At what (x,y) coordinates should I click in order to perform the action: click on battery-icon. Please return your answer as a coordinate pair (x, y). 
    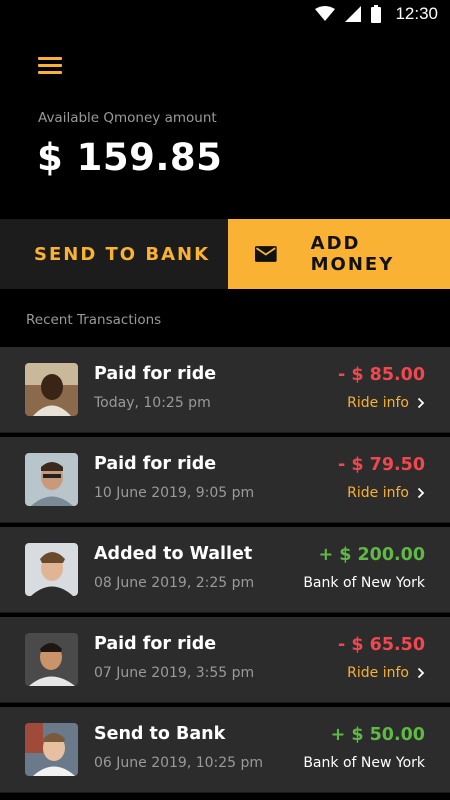
    Looking at the image, I should click on (376, 14).